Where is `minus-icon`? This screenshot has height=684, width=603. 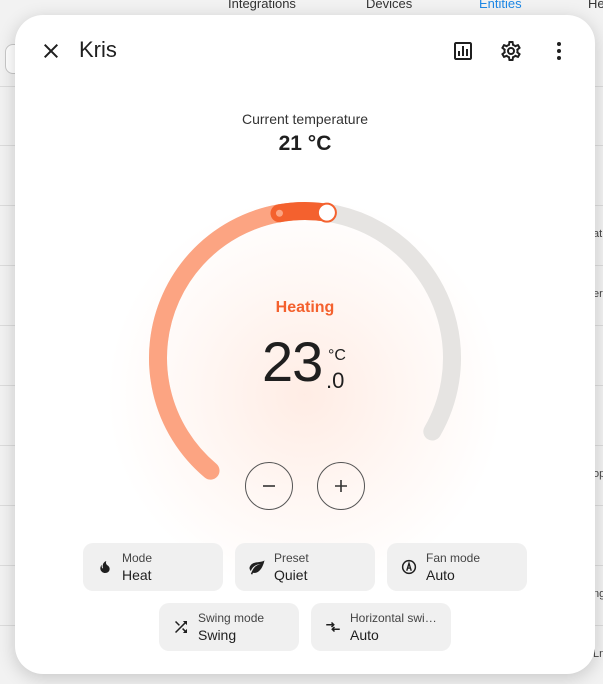
minus-icon is located at coordinates (269, 486).